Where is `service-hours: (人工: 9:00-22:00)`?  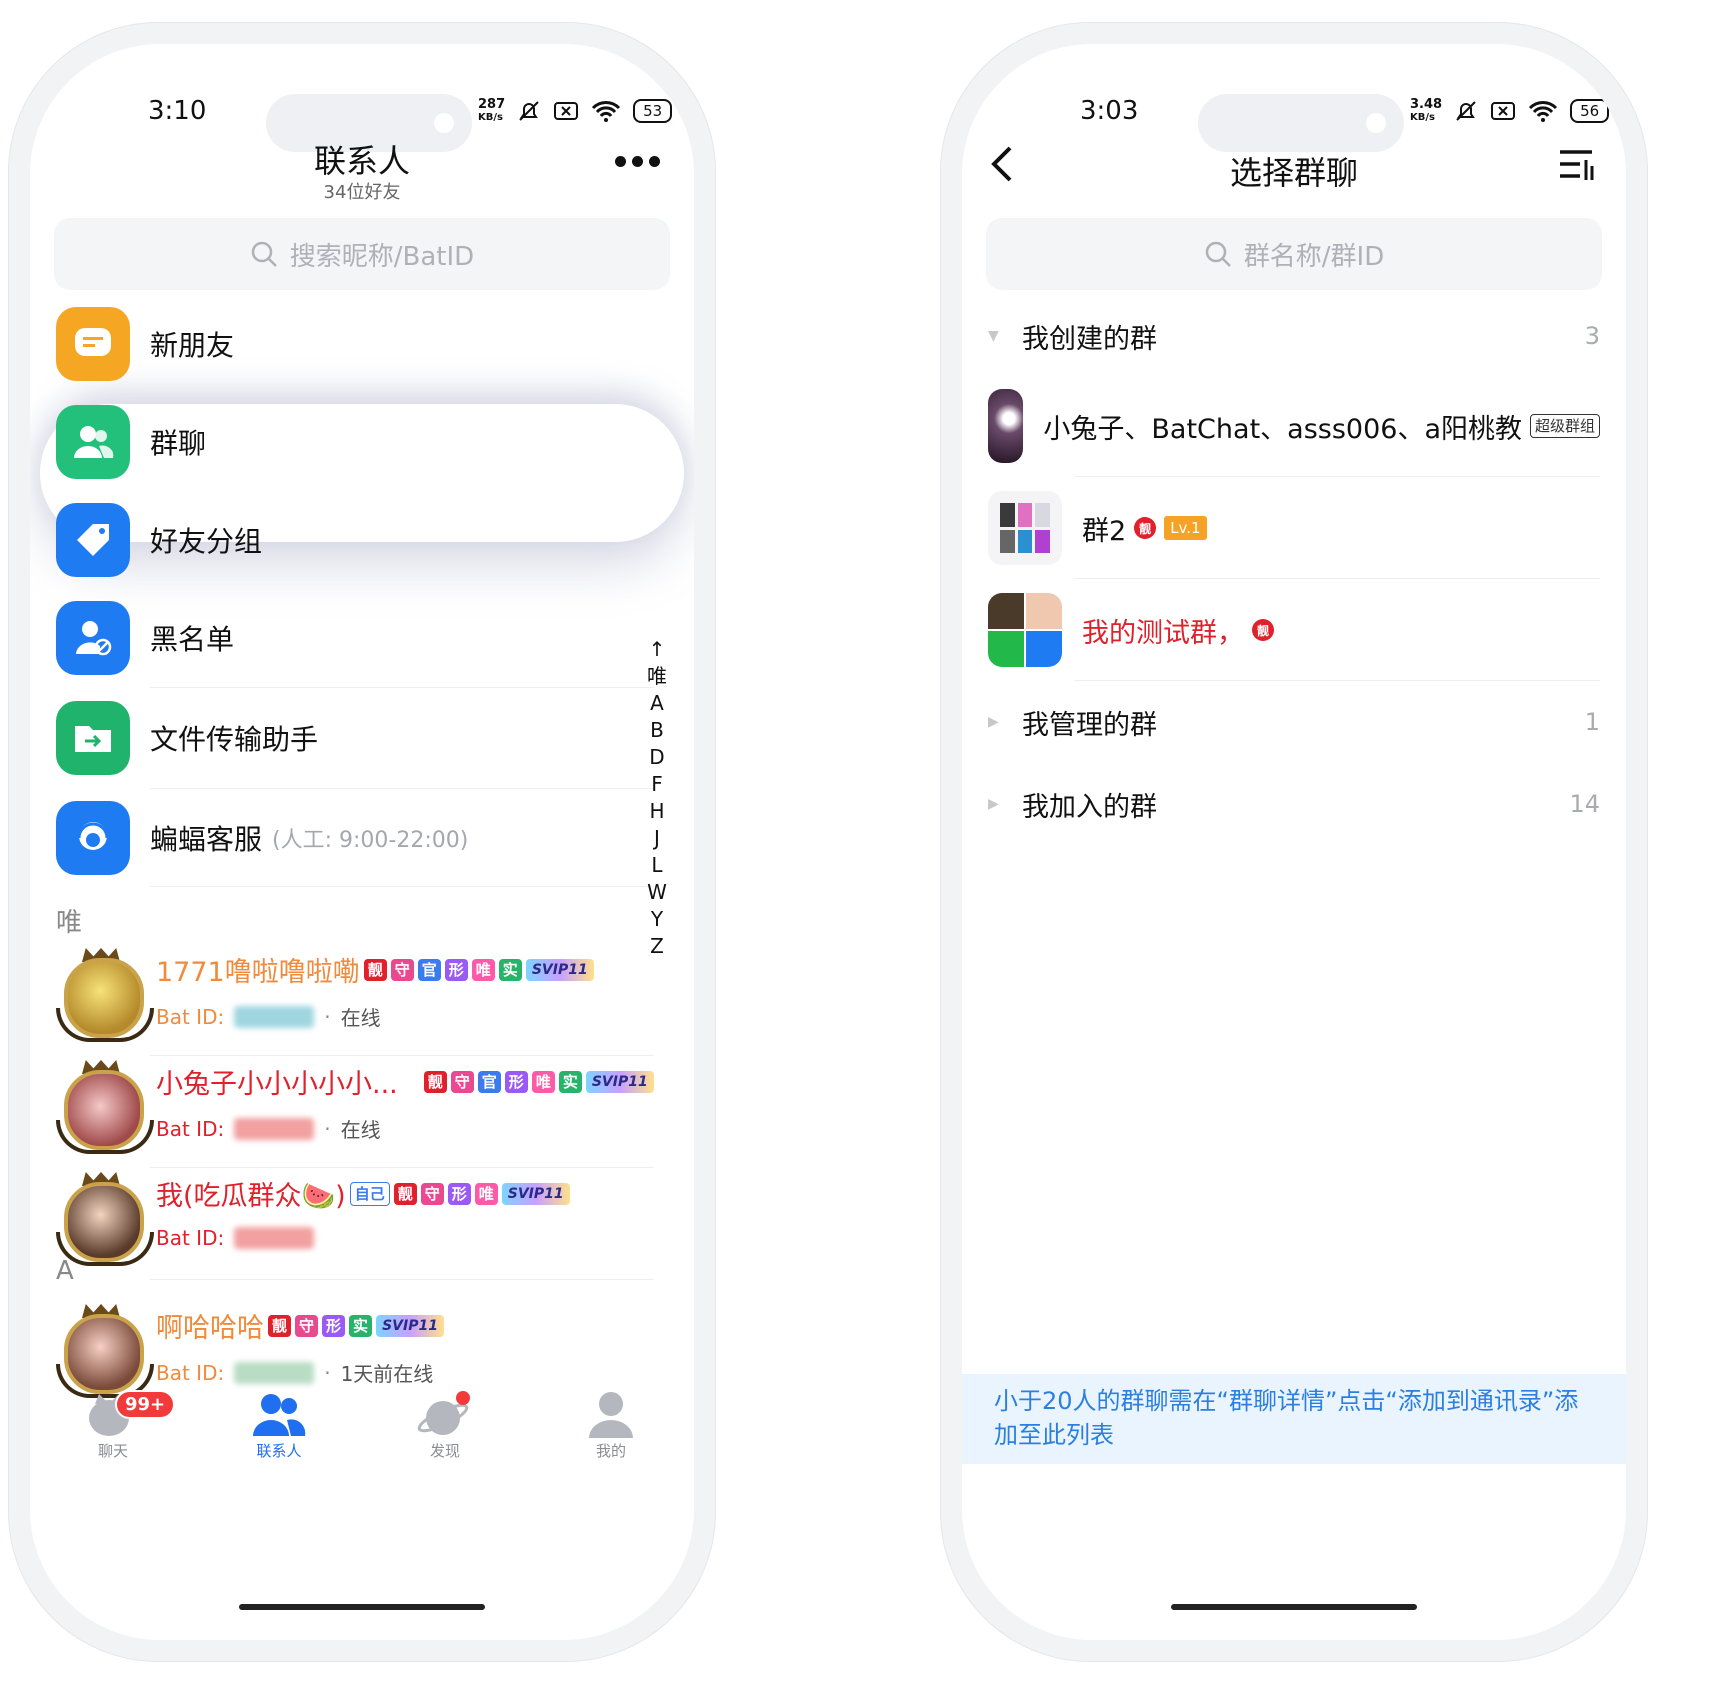 service-hours: (人工: 9:00-22:00) is located at coordinates (370, 840).